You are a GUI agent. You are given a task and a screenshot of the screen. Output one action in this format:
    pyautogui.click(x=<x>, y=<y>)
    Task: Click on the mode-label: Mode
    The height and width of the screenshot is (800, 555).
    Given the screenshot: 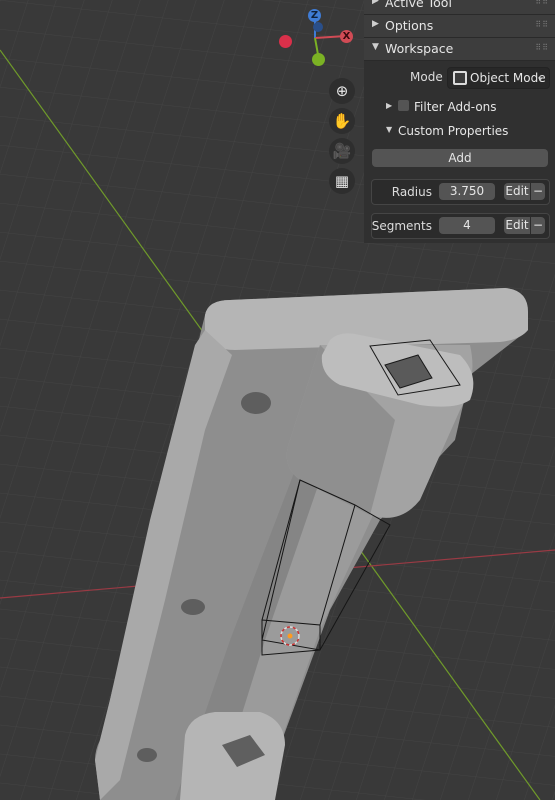 What is the action you would take?
    pyautogui.click(x=426, y=77)
    